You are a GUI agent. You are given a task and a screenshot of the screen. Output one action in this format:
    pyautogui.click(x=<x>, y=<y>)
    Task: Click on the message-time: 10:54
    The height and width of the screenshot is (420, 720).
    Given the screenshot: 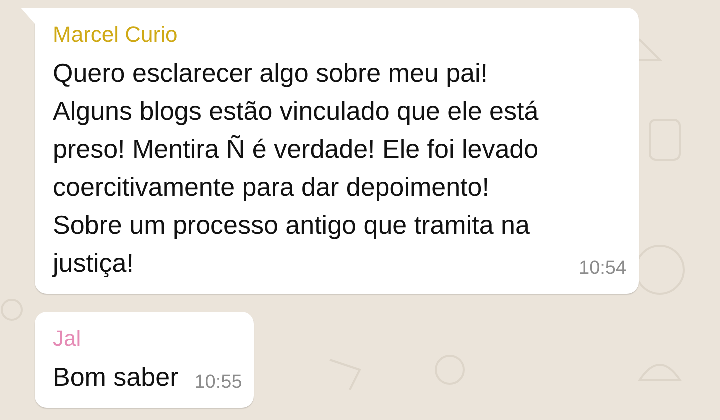 What is the action you would take?
    pyautogui.click(x=603, y=269)
    